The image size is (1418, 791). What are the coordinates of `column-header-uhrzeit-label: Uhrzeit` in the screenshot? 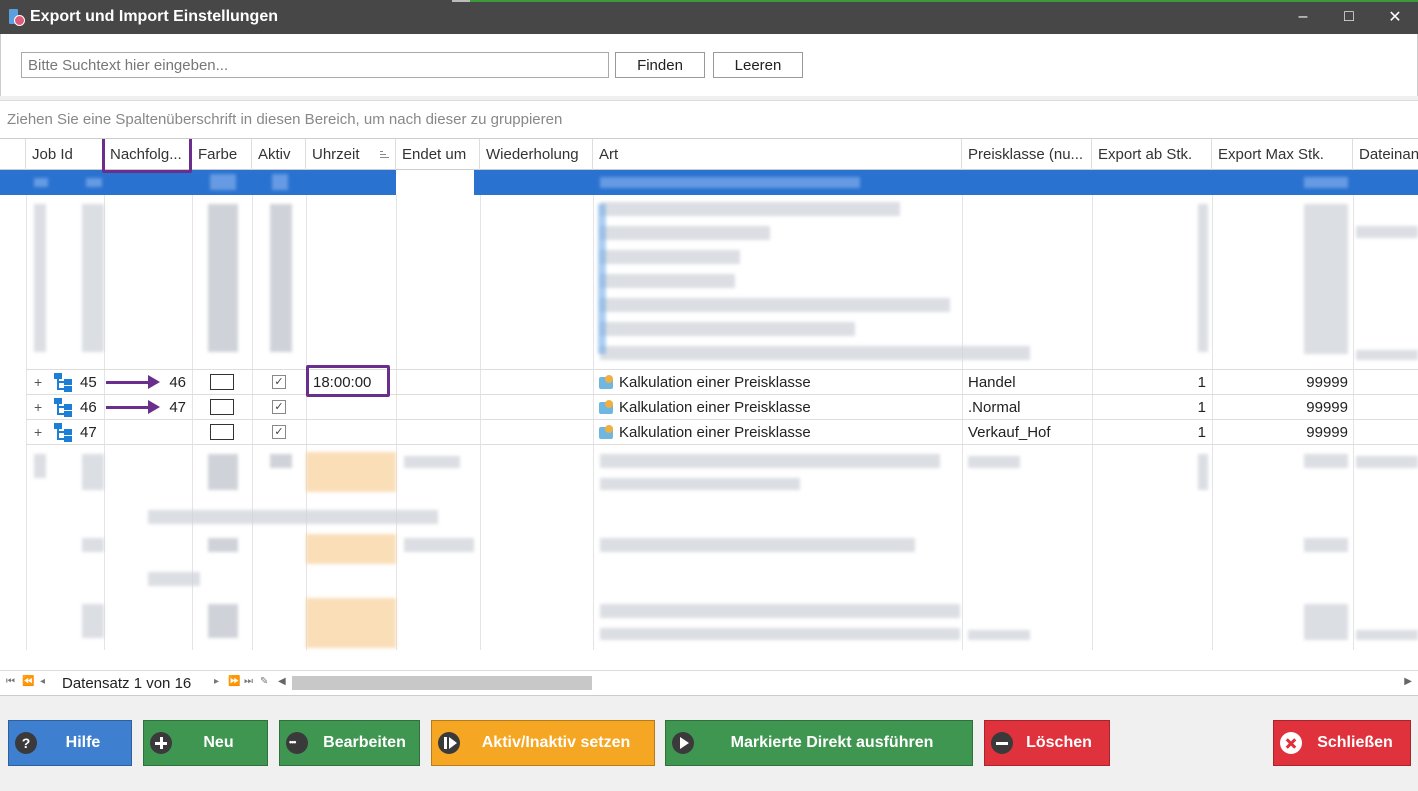 It's located at (336, 154).